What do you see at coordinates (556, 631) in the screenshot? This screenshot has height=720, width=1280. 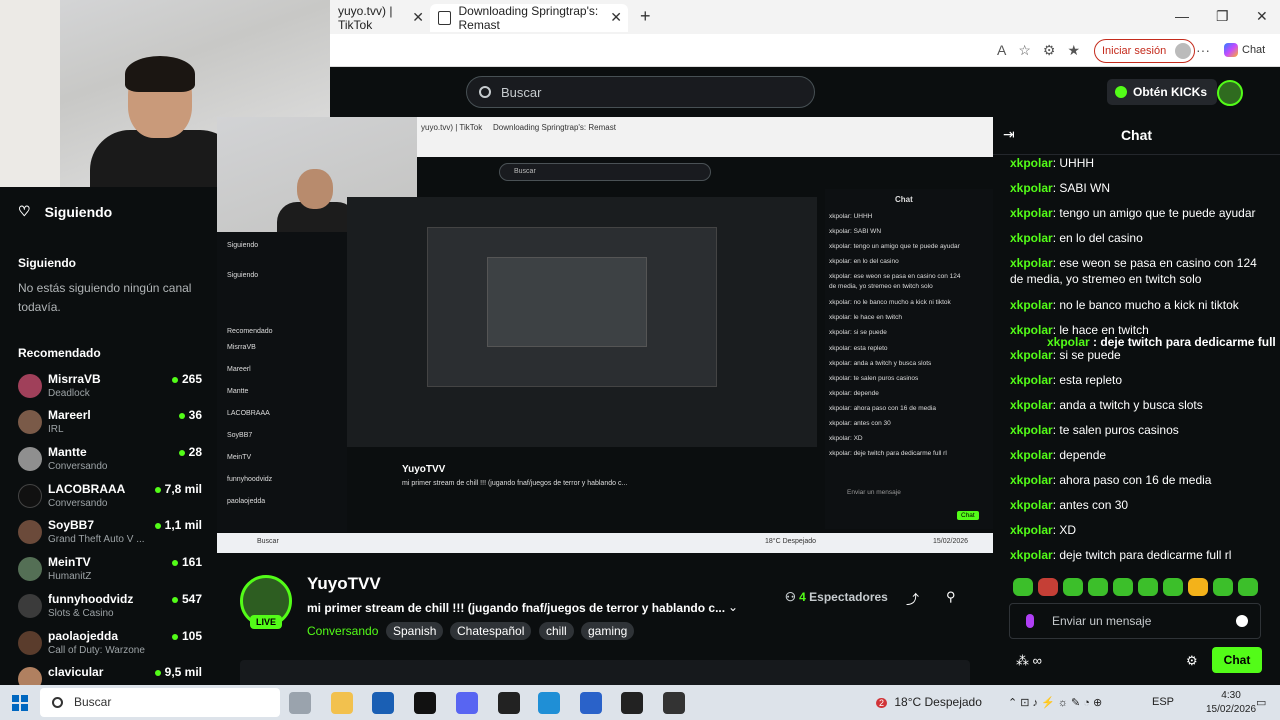 I see `stream-tag: chill` at bounding box center [556, 631].